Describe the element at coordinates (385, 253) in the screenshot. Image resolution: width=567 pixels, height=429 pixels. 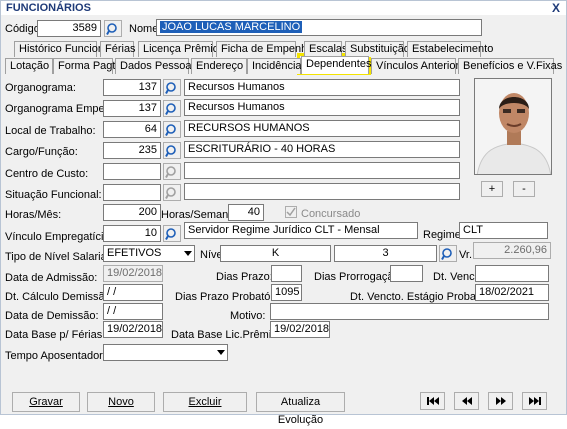
I see `nivel-num-field: 3` at that location.